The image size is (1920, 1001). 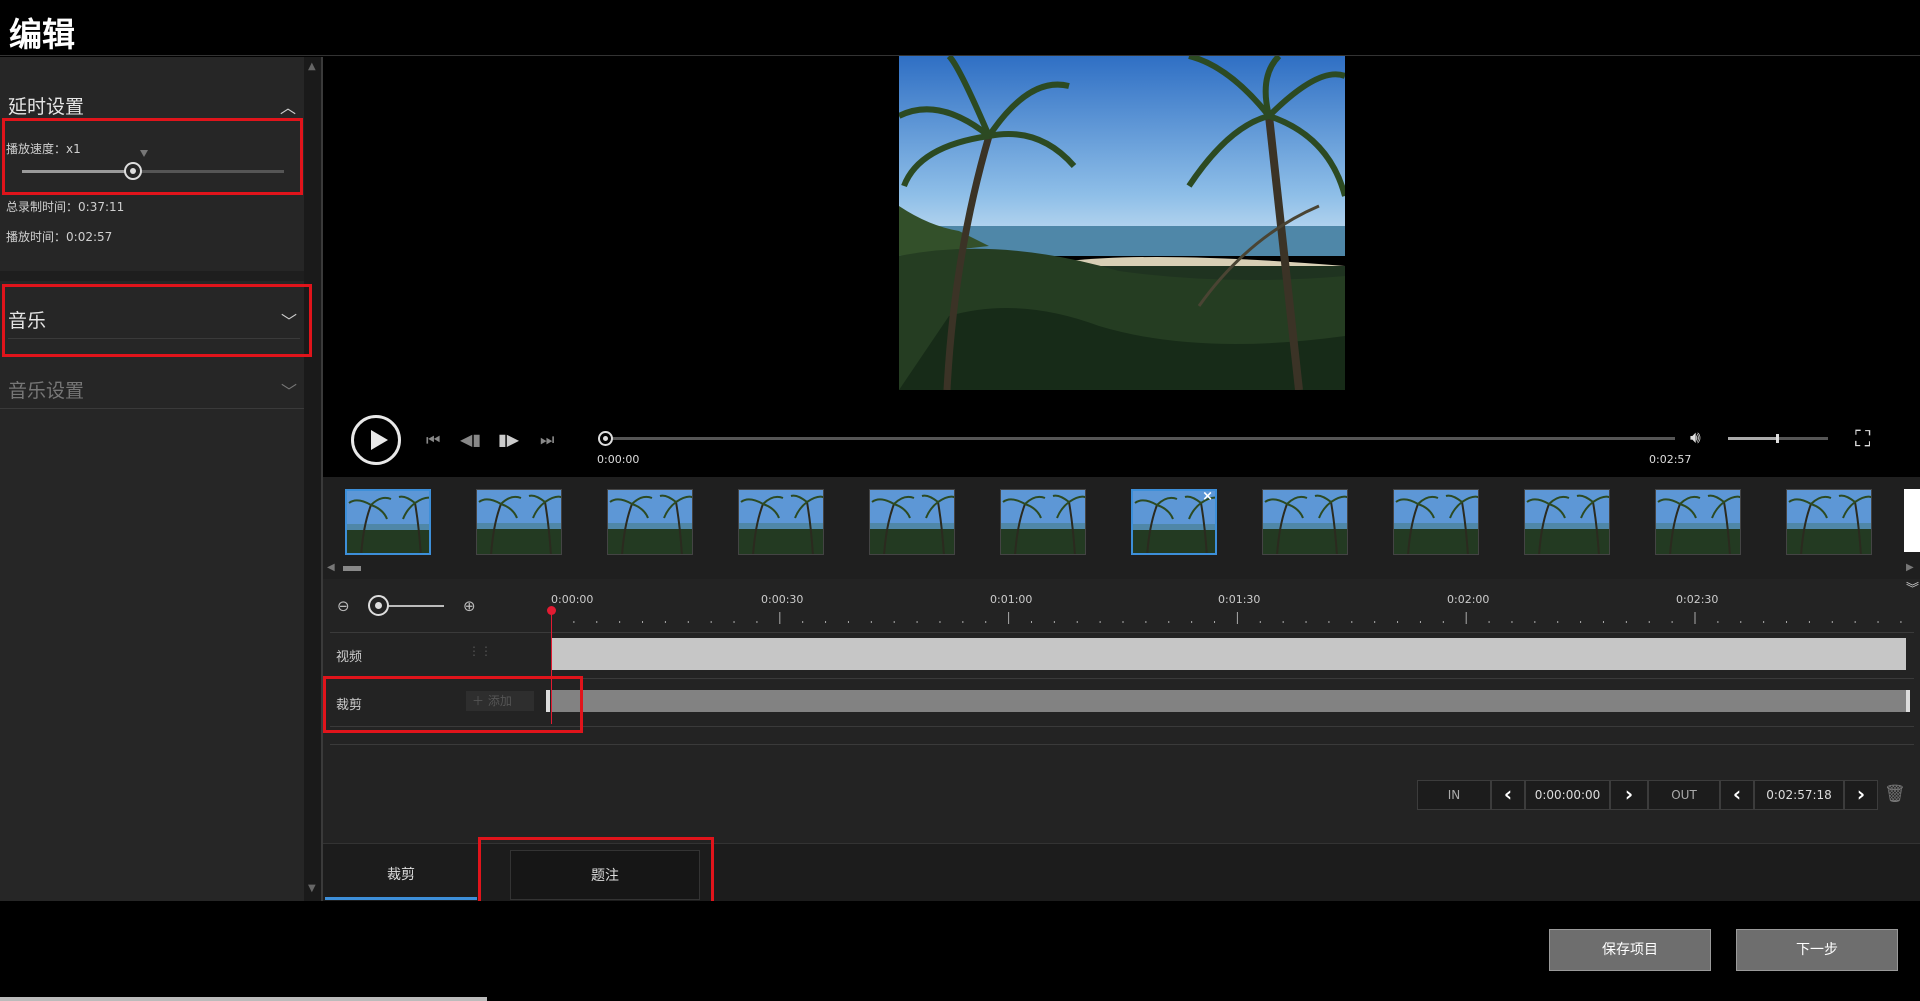 What do you see at coordinates (453, 704) in the screenshot?
I see `highlight-clip-box` at bounding box center [453, 704].